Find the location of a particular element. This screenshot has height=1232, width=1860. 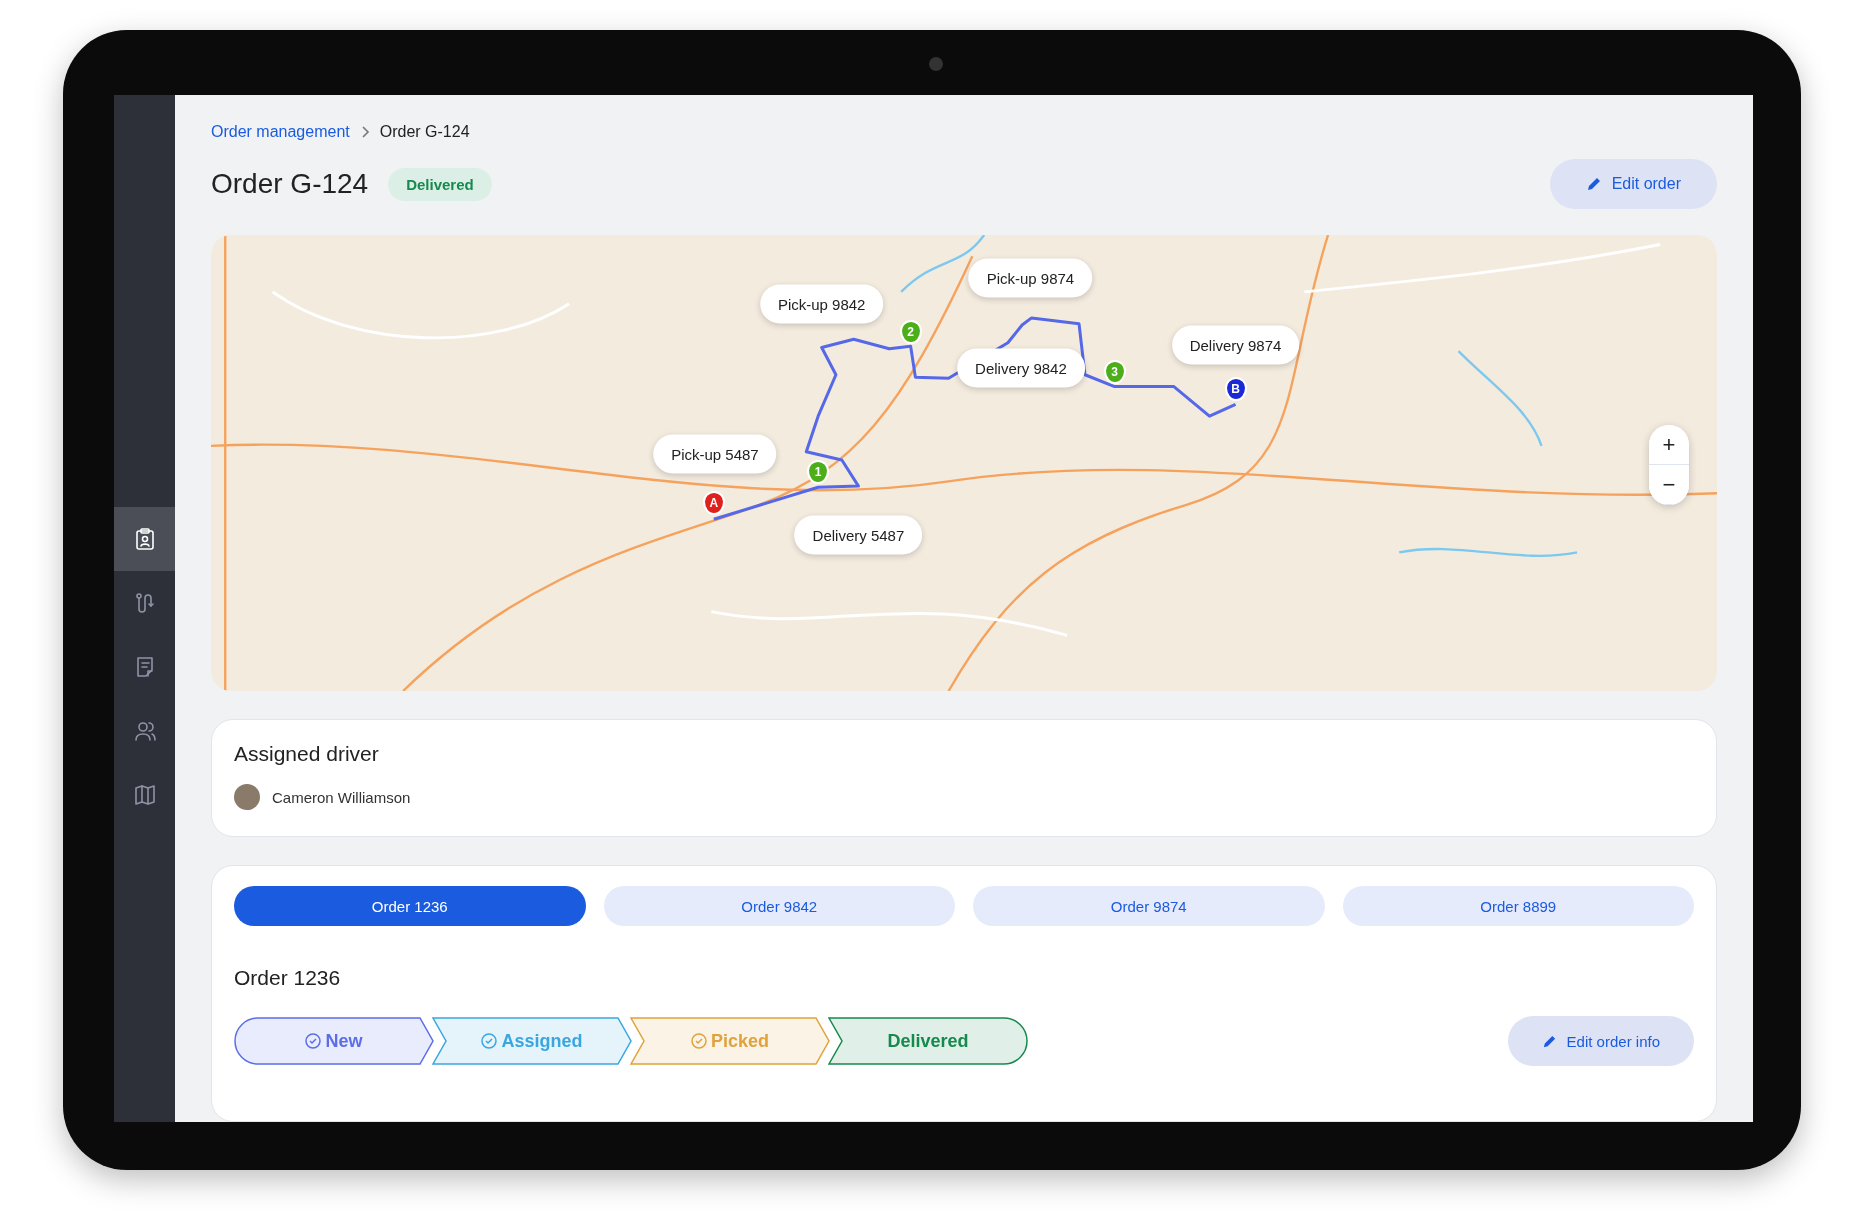

map-callout: Delivery 9842 is located at coordinates (1021, 368).